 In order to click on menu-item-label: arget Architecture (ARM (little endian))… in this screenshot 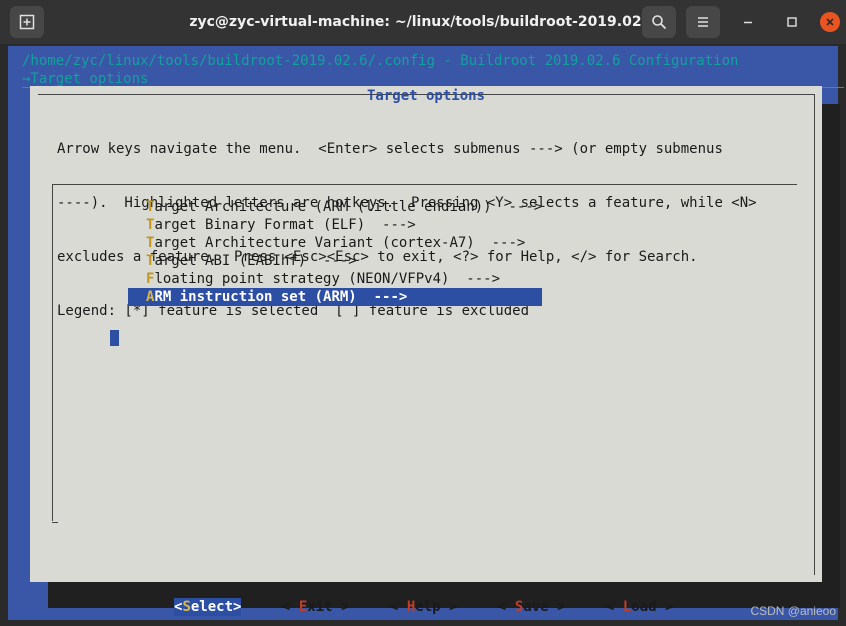, I will do `click(348, 207)`.